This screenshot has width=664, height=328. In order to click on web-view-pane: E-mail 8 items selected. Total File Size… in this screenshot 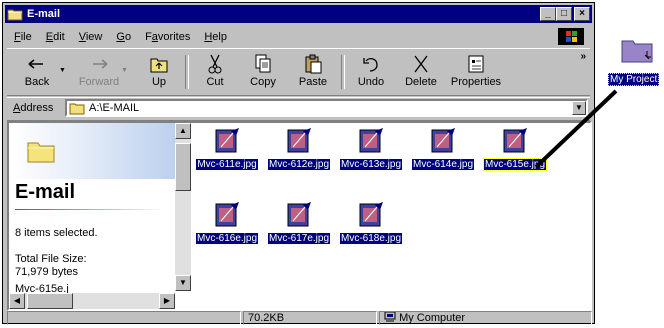, I will do `click(92, 216)`.